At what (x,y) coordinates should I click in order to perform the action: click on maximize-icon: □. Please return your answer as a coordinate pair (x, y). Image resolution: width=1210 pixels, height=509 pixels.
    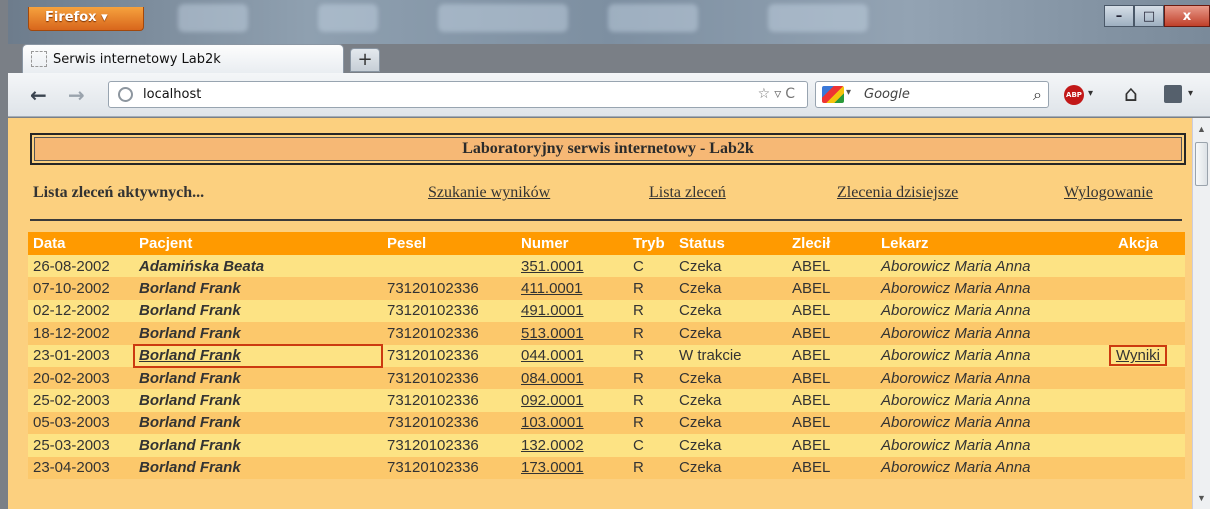
    Looking at the image, I should click on (1149, 16).